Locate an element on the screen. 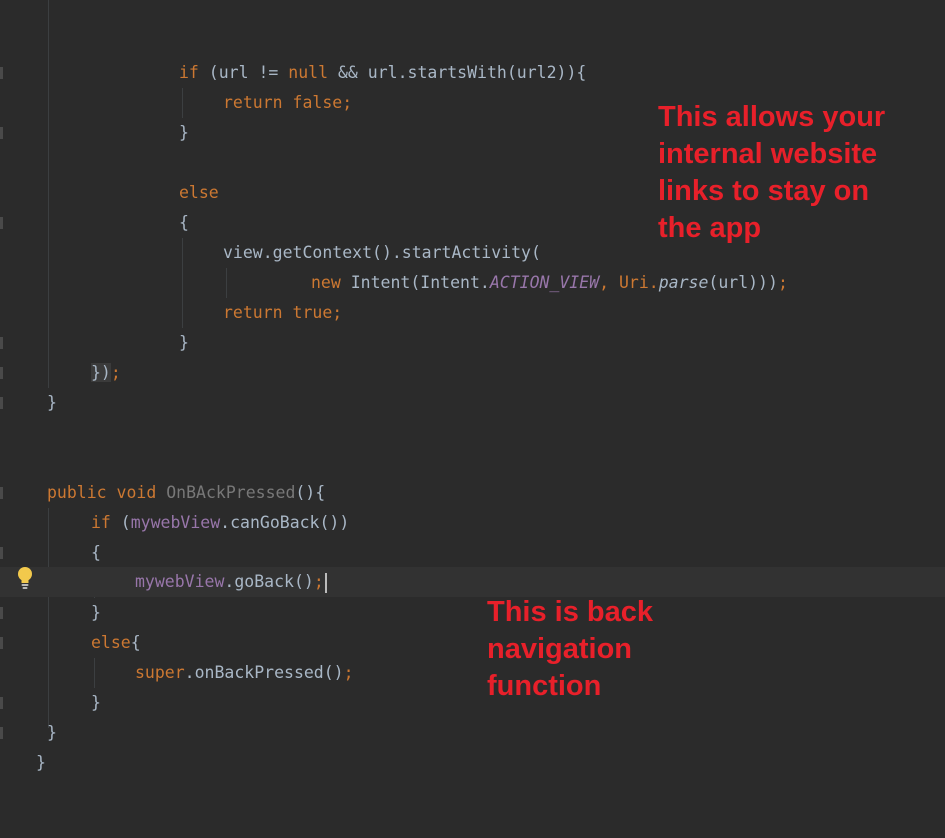  code-token: parse is located at coordinates (683, 282).